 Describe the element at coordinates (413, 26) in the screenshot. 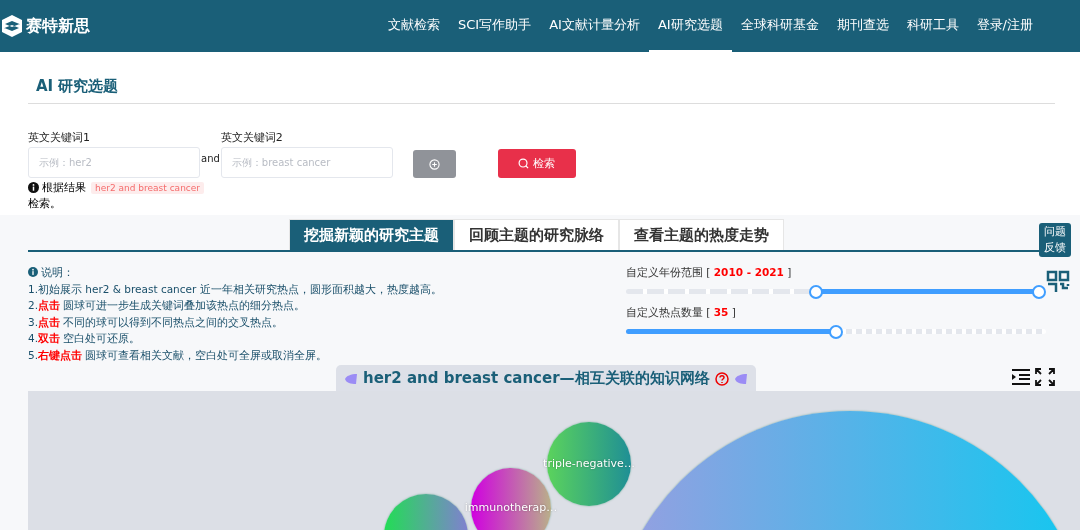

I see `nav-link: 文献检索` at that location.